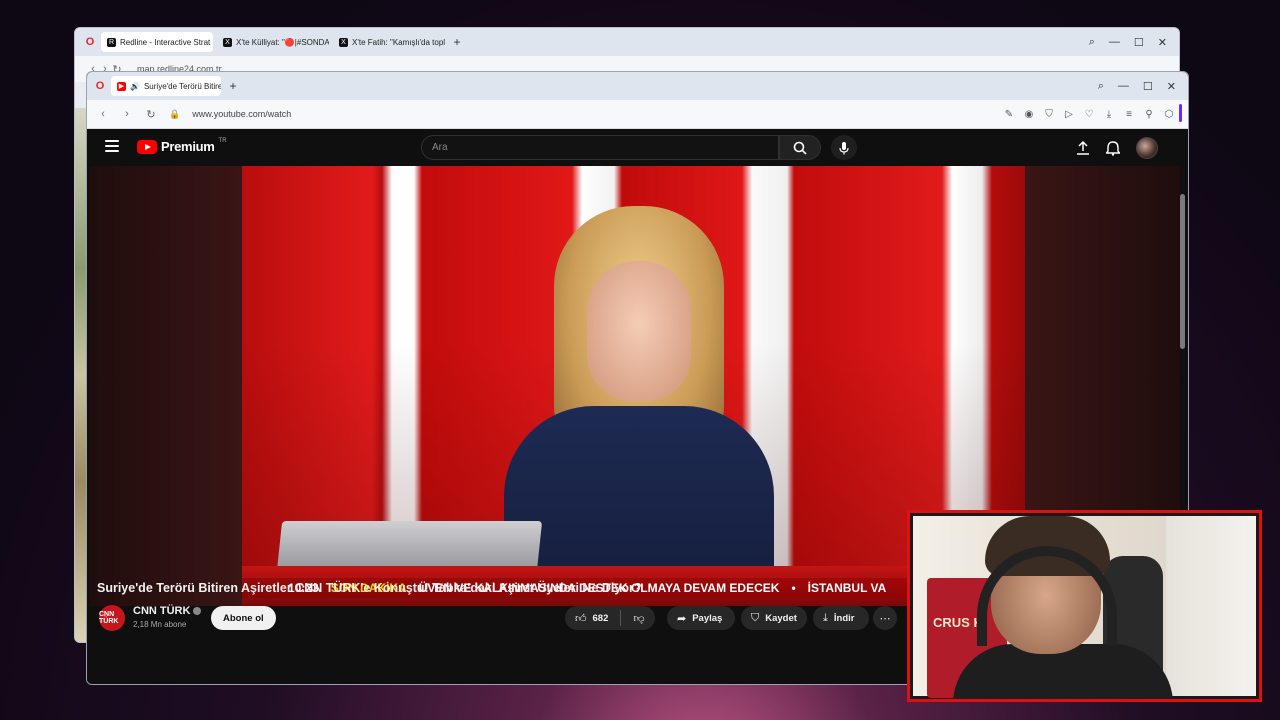 This screenshot has height=720, width=1280. I want to click on microphone-icon, so click(844, 147).